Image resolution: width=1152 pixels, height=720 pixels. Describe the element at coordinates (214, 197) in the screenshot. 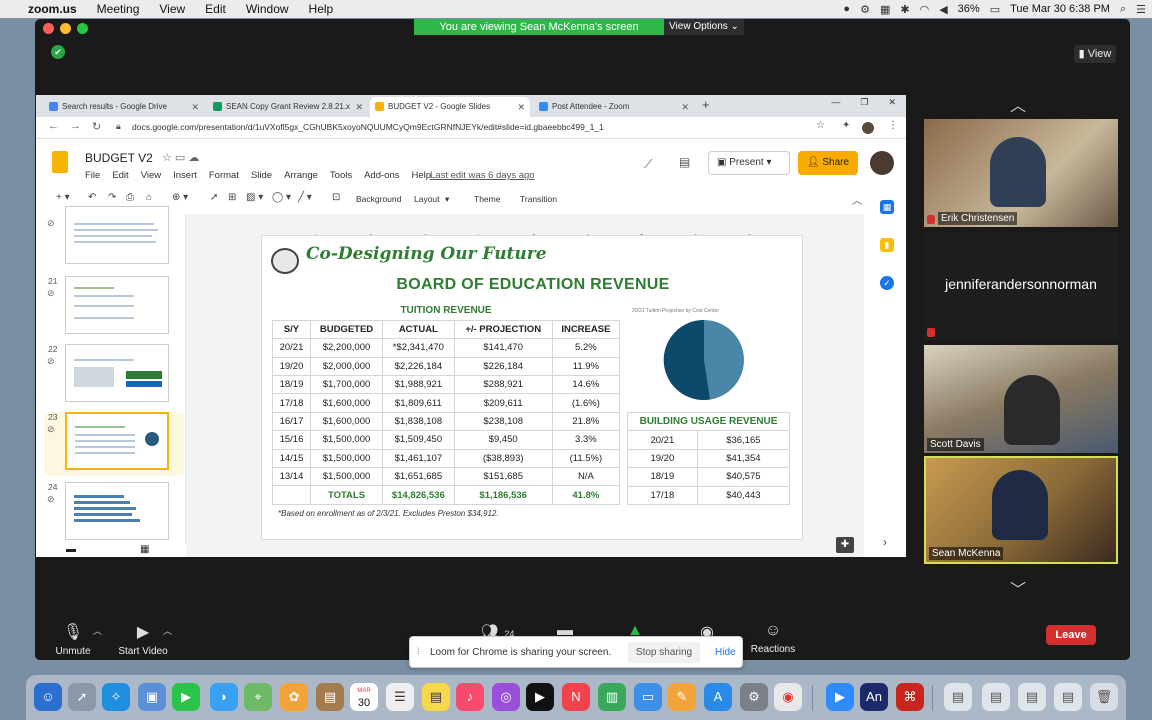

I see `select-icon: ➚` at that location.